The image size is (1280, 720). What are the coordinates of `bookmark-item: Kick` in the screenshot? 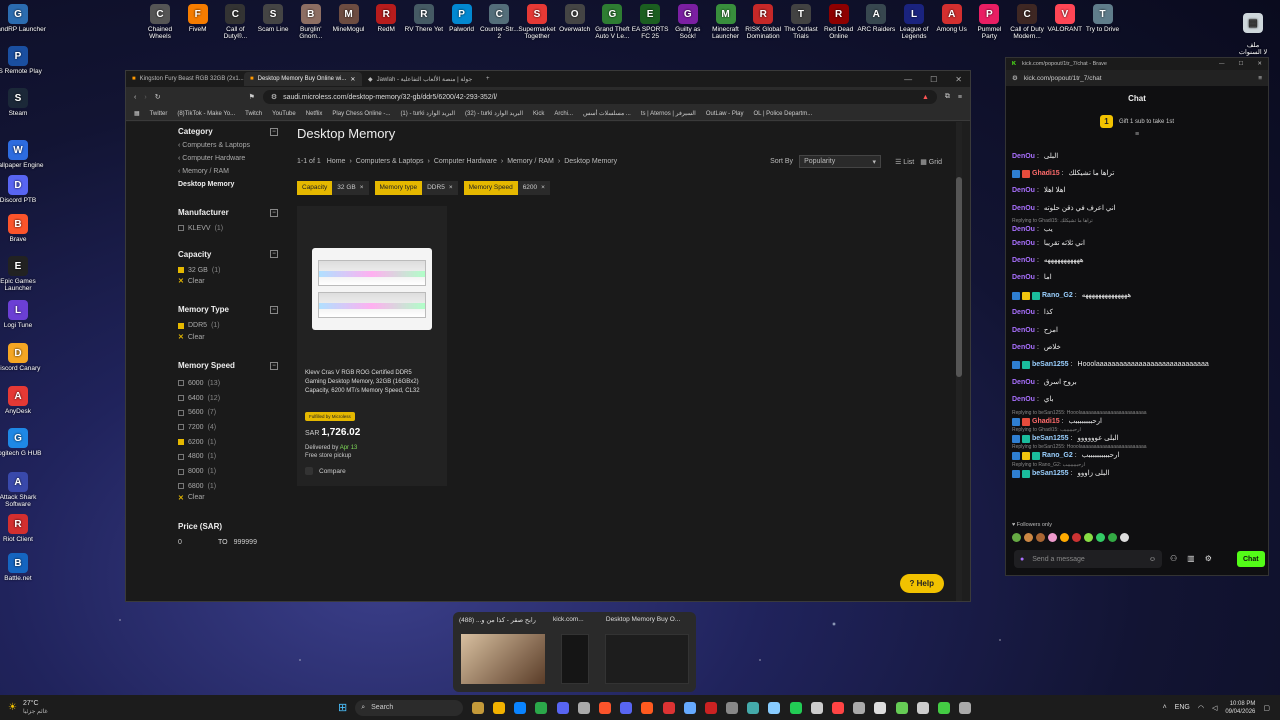 It's located at (538, 114).